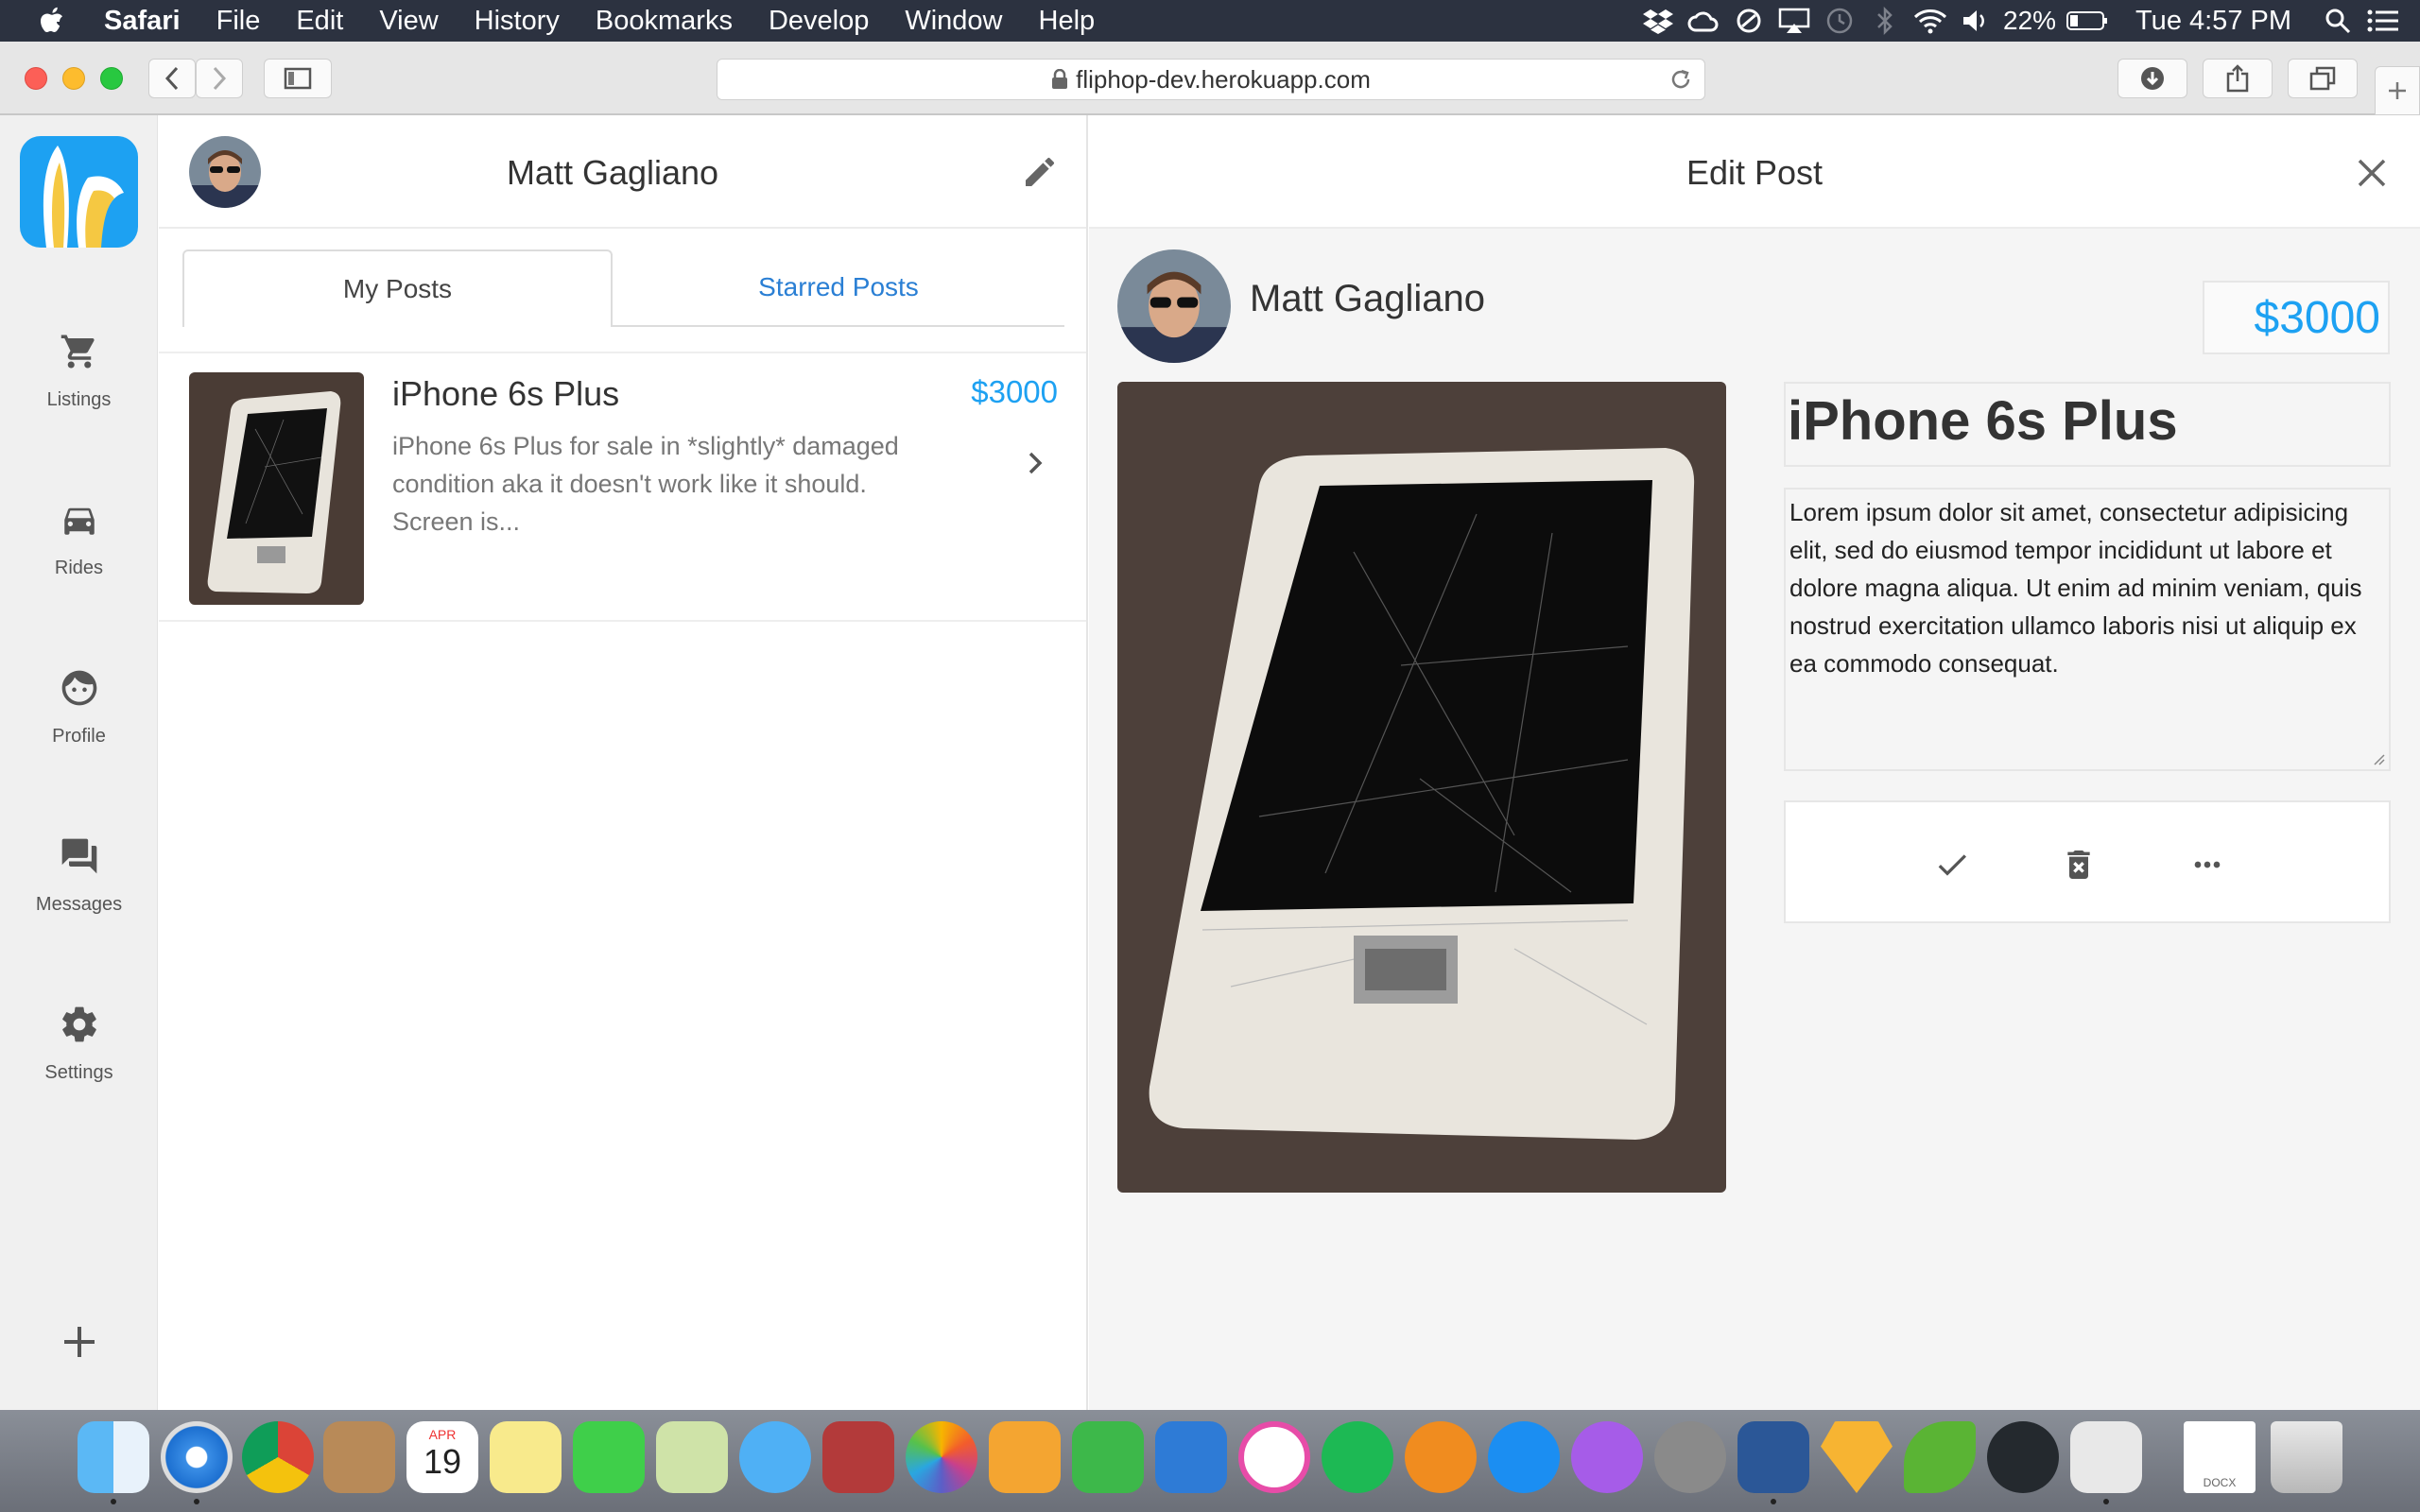  Describe the element at coordinates (2087, 424) in the screenshot. I see `title-input: iPhone 6s Plus` at that location.